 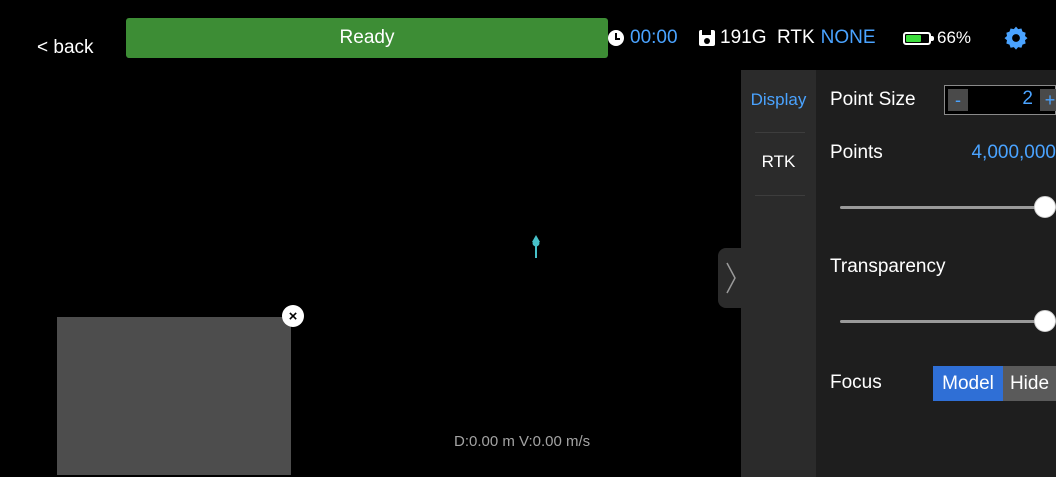 What do you see at coordinates (743, 37) in the screenshot?
I see `storage-value: 191G` at bounding box center [743, 37].